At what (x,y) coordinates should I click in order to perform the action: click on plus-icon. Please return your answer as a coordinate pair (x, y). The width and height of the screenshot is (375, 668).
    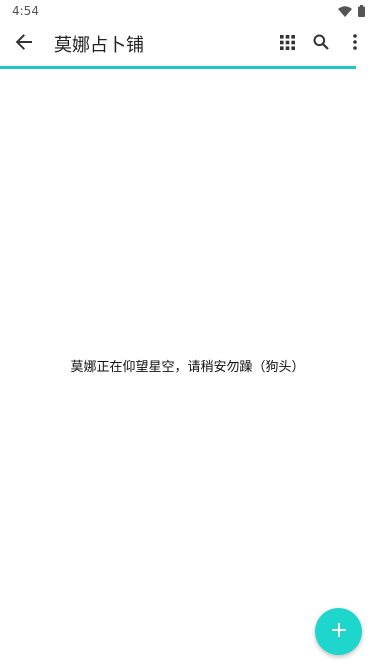
    Looking at the image, I should click on (338, 631).